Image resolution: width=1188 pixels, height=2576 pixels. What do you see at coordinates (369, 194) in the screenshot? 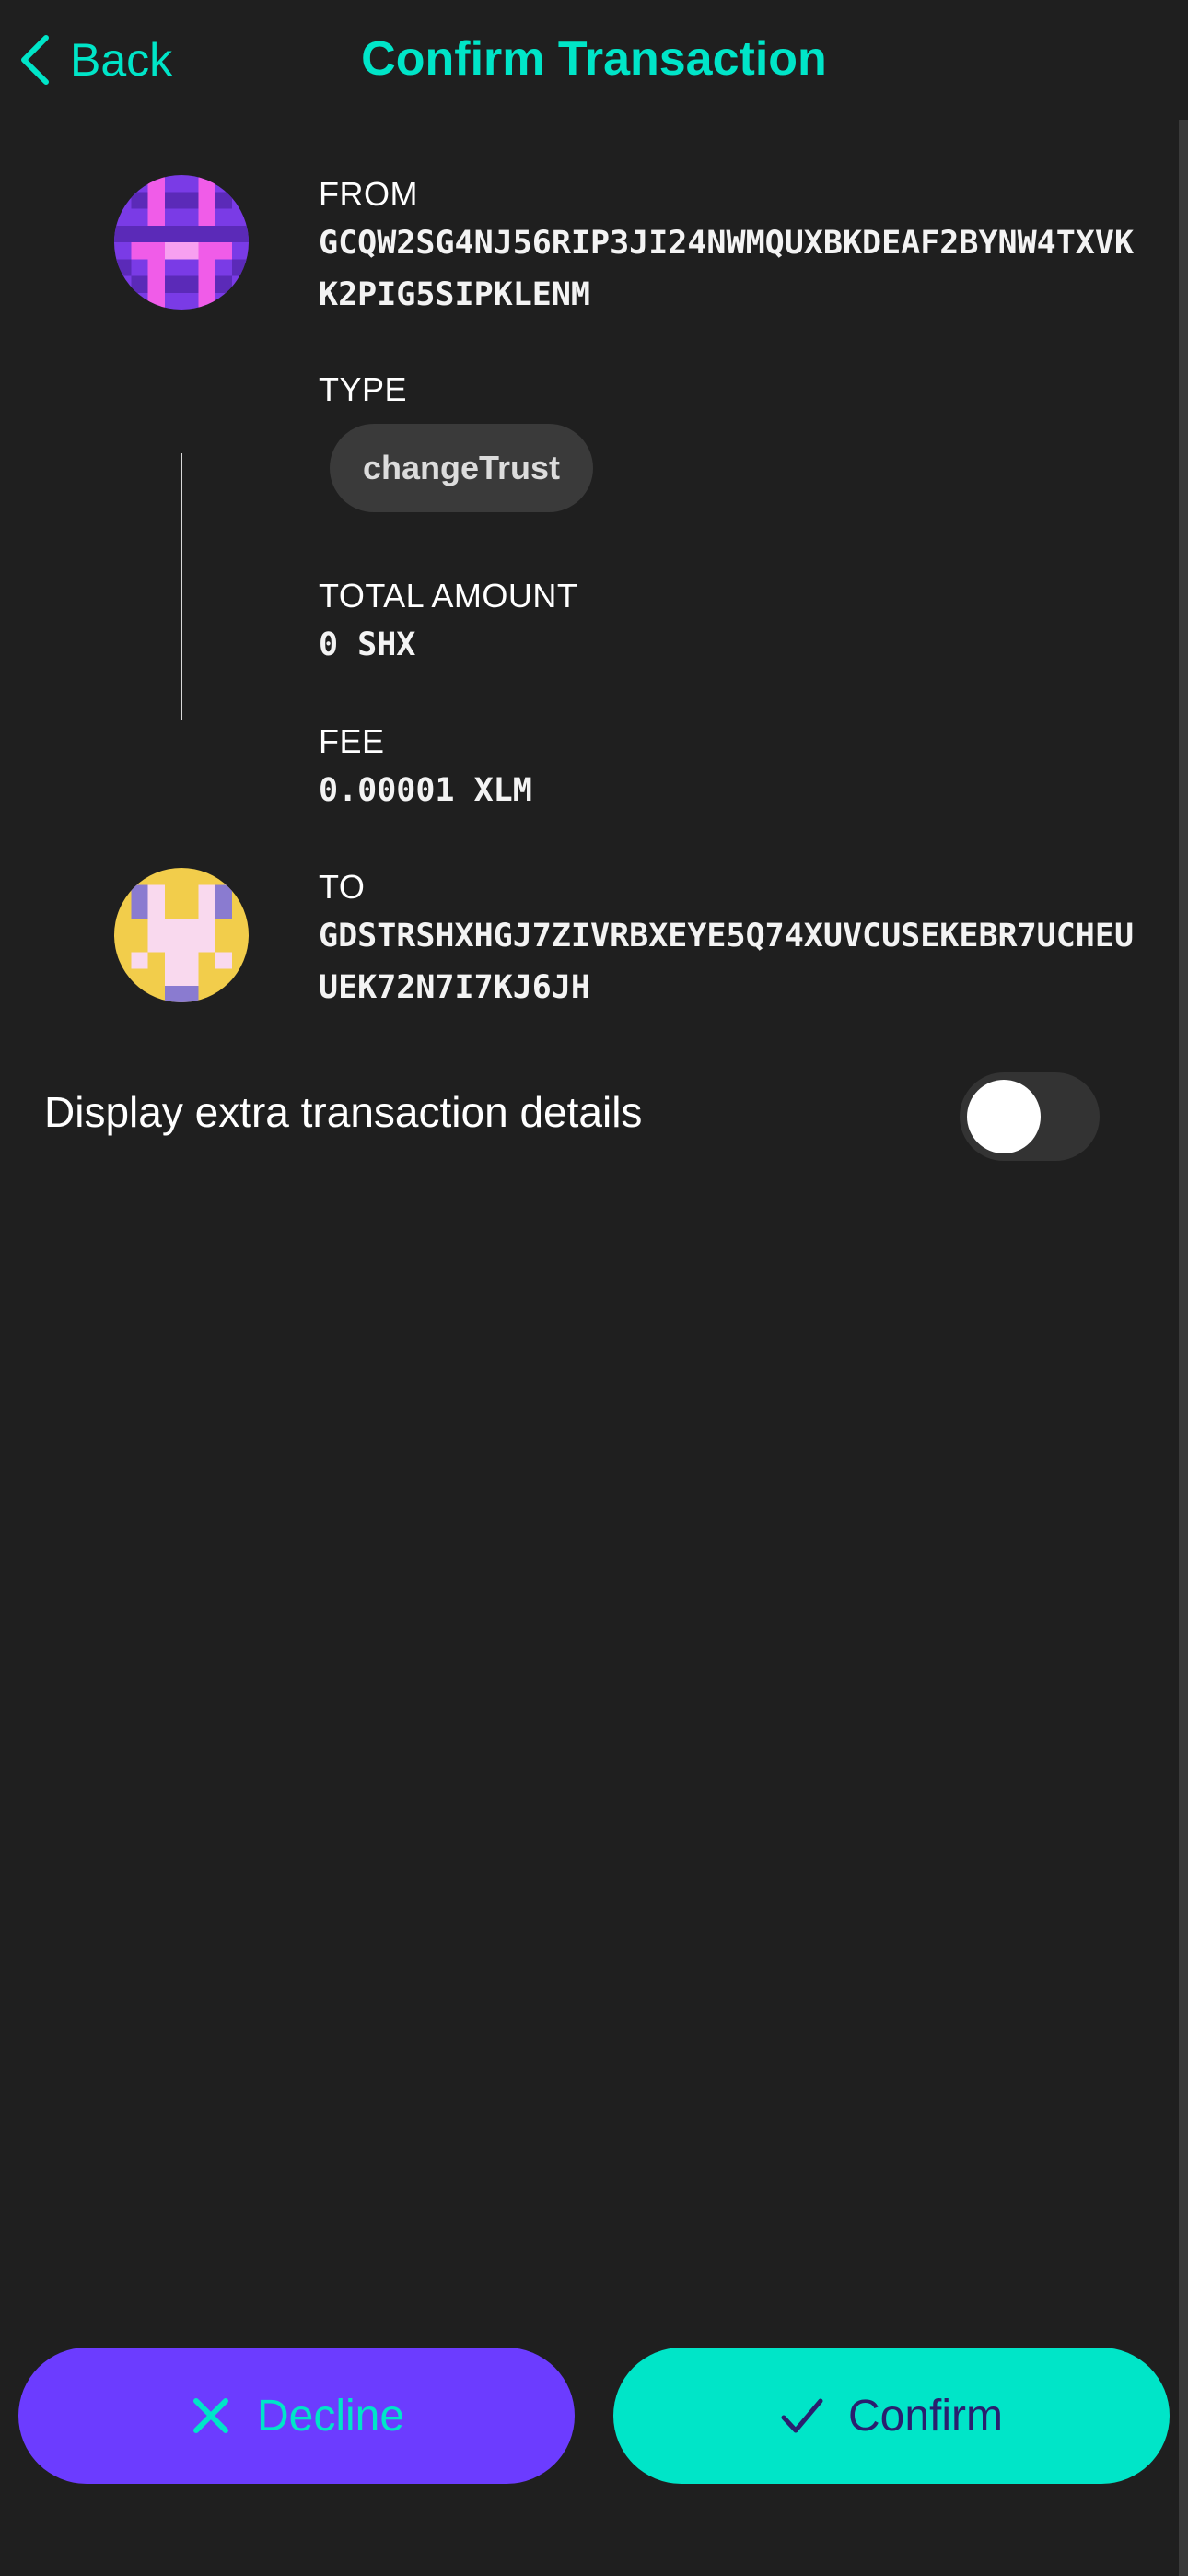
I see `from-label: FROM` at bounding box center [369, 194].